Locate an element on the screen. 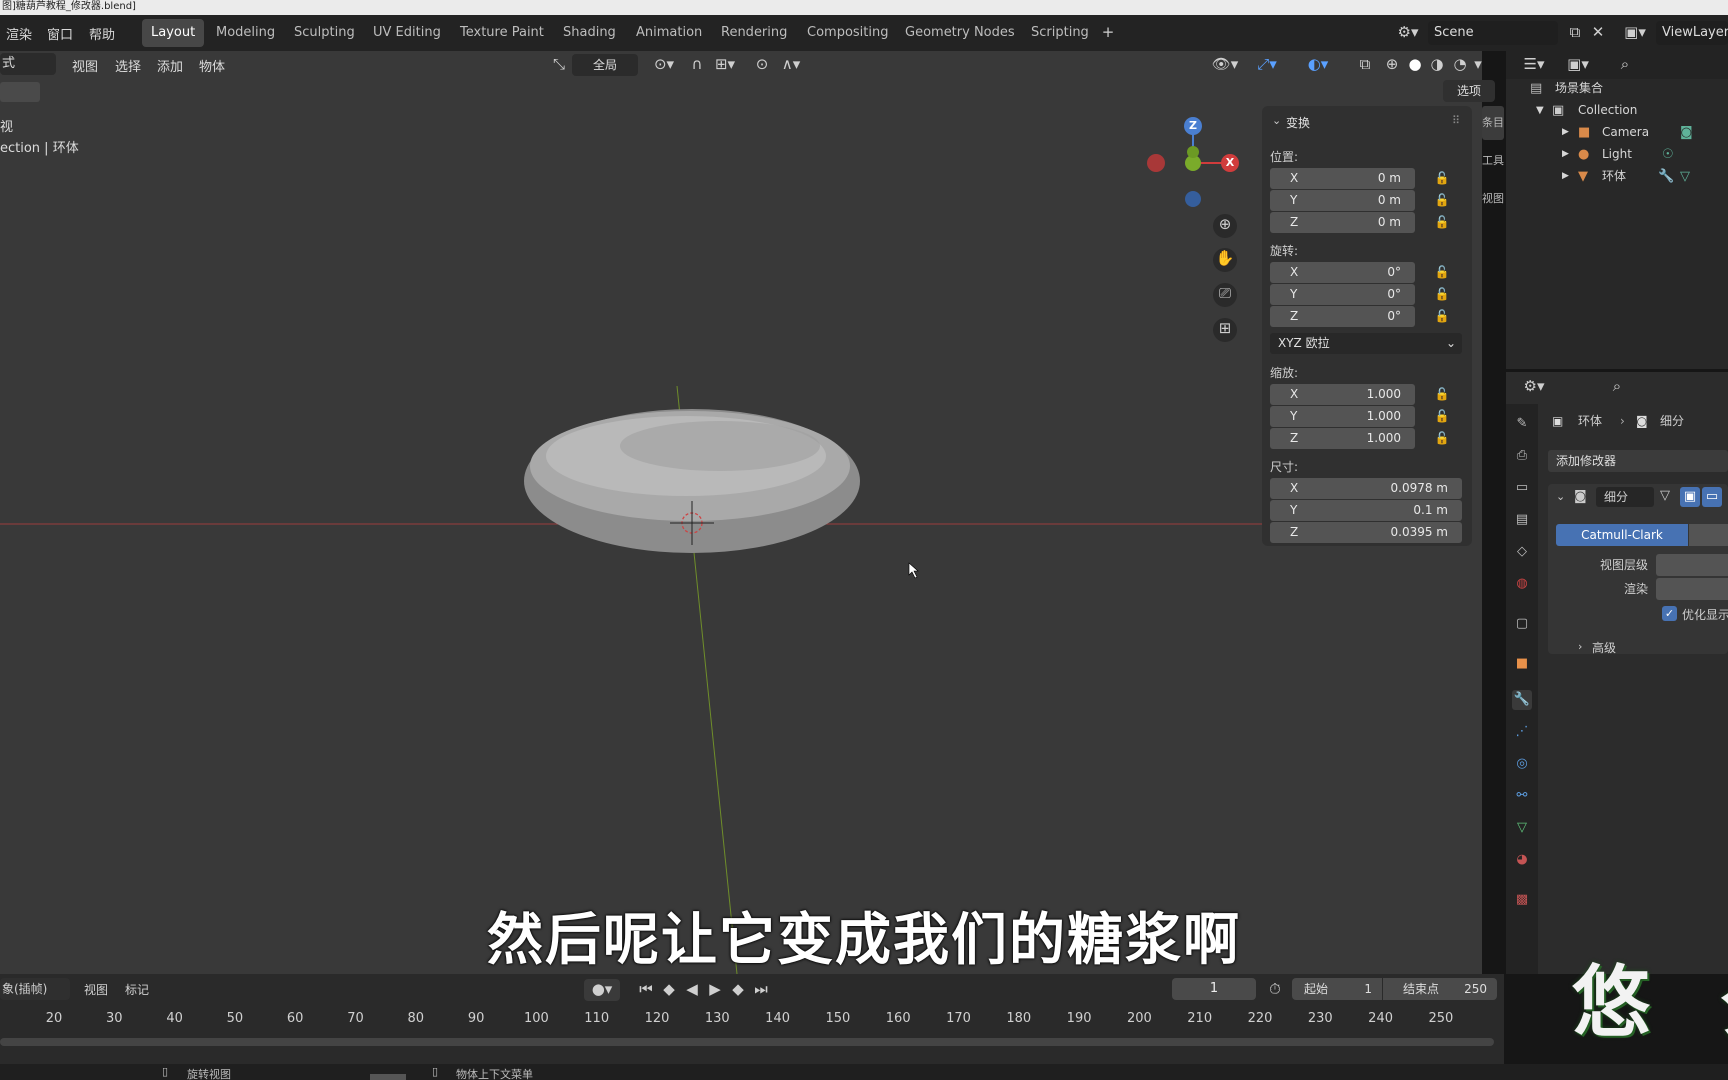 This screenshot has height=1080, width=1728. tab-sculpting: Sculpting is located at coordinates (324, 33).